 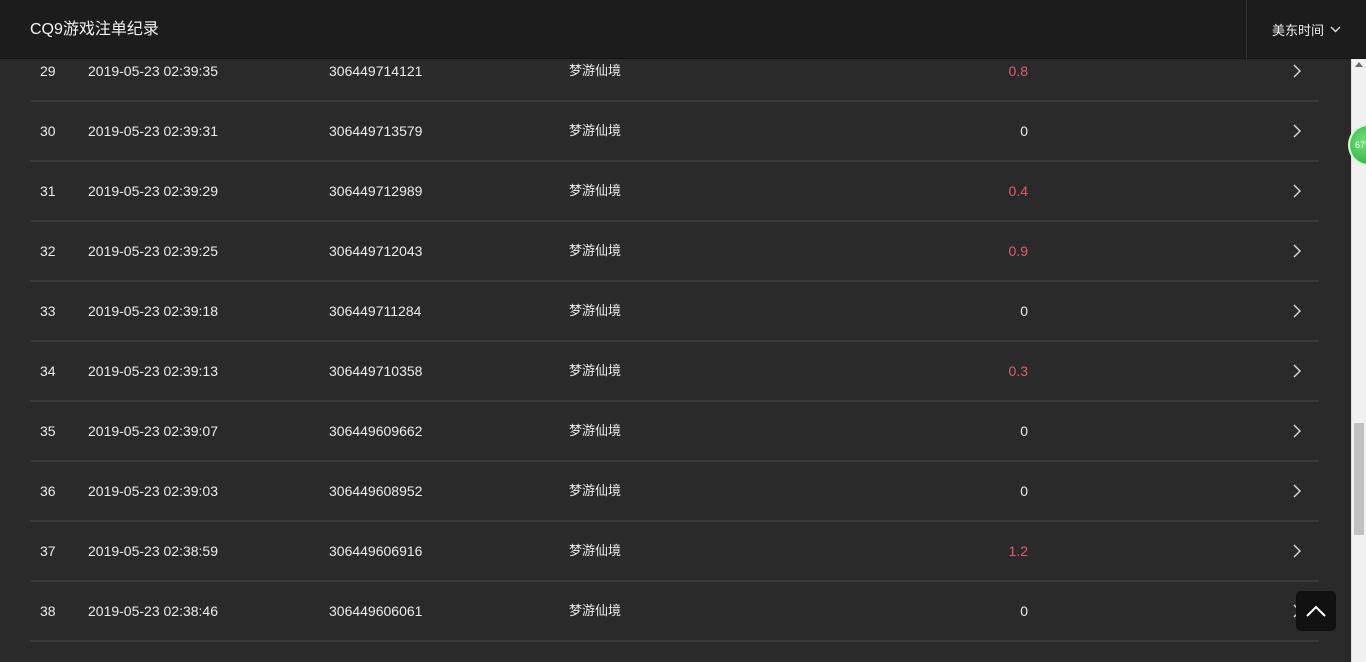 What do you see at coordinates (1297, 30) in the screenshot?
I see `timezone-label: 美东时间` at bounding box center [1297, 30].